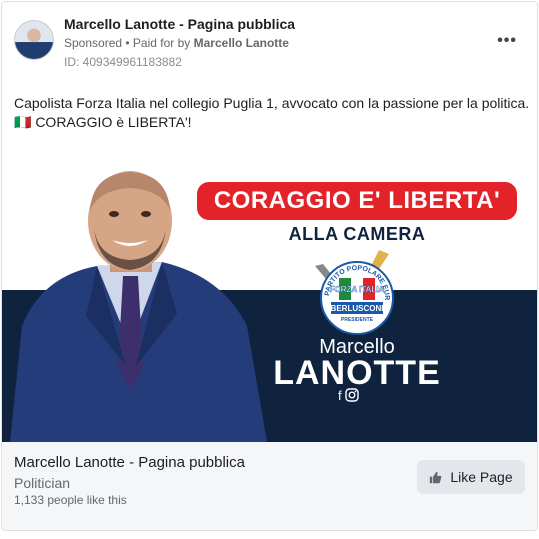  I want to click on social-icons: f, so click(348, 395).